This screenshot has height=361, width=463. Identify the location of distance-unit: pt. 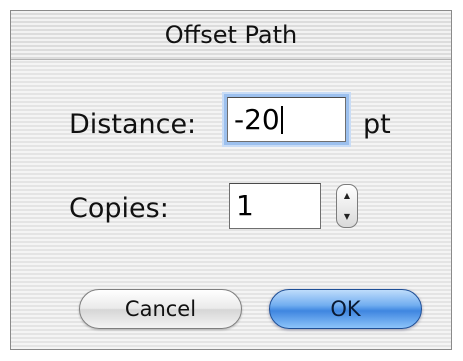
(377, 124).